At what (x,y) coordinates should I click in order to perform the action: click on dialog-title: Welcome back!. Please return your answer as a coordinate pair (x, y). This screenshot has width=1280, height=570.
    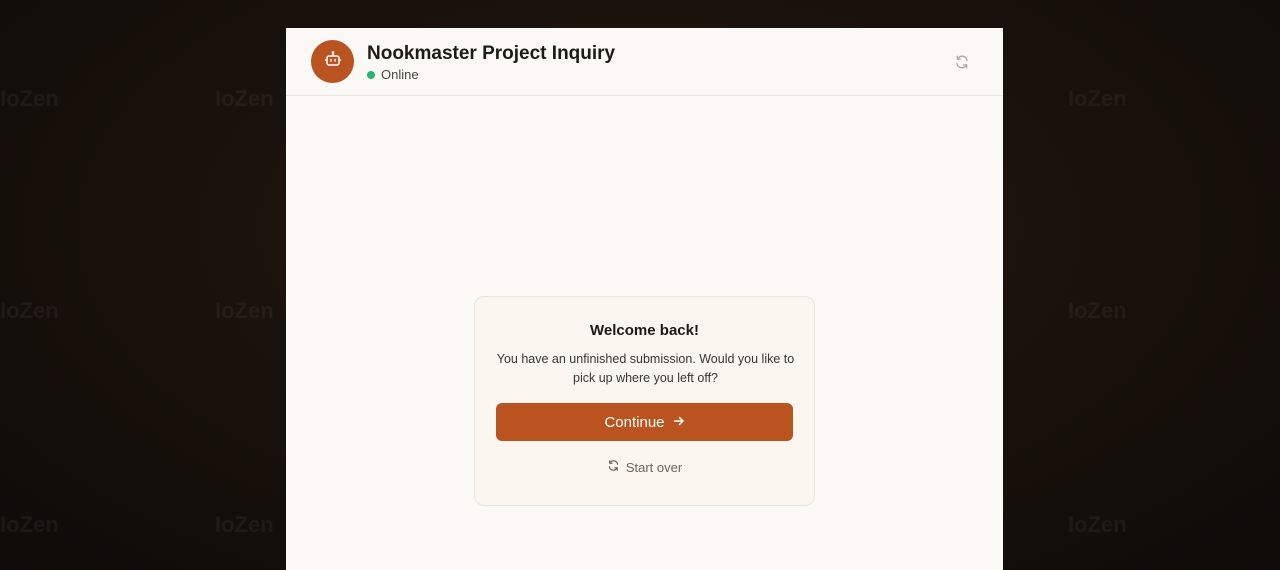
    Looking at the image, I should click on (644, 330).